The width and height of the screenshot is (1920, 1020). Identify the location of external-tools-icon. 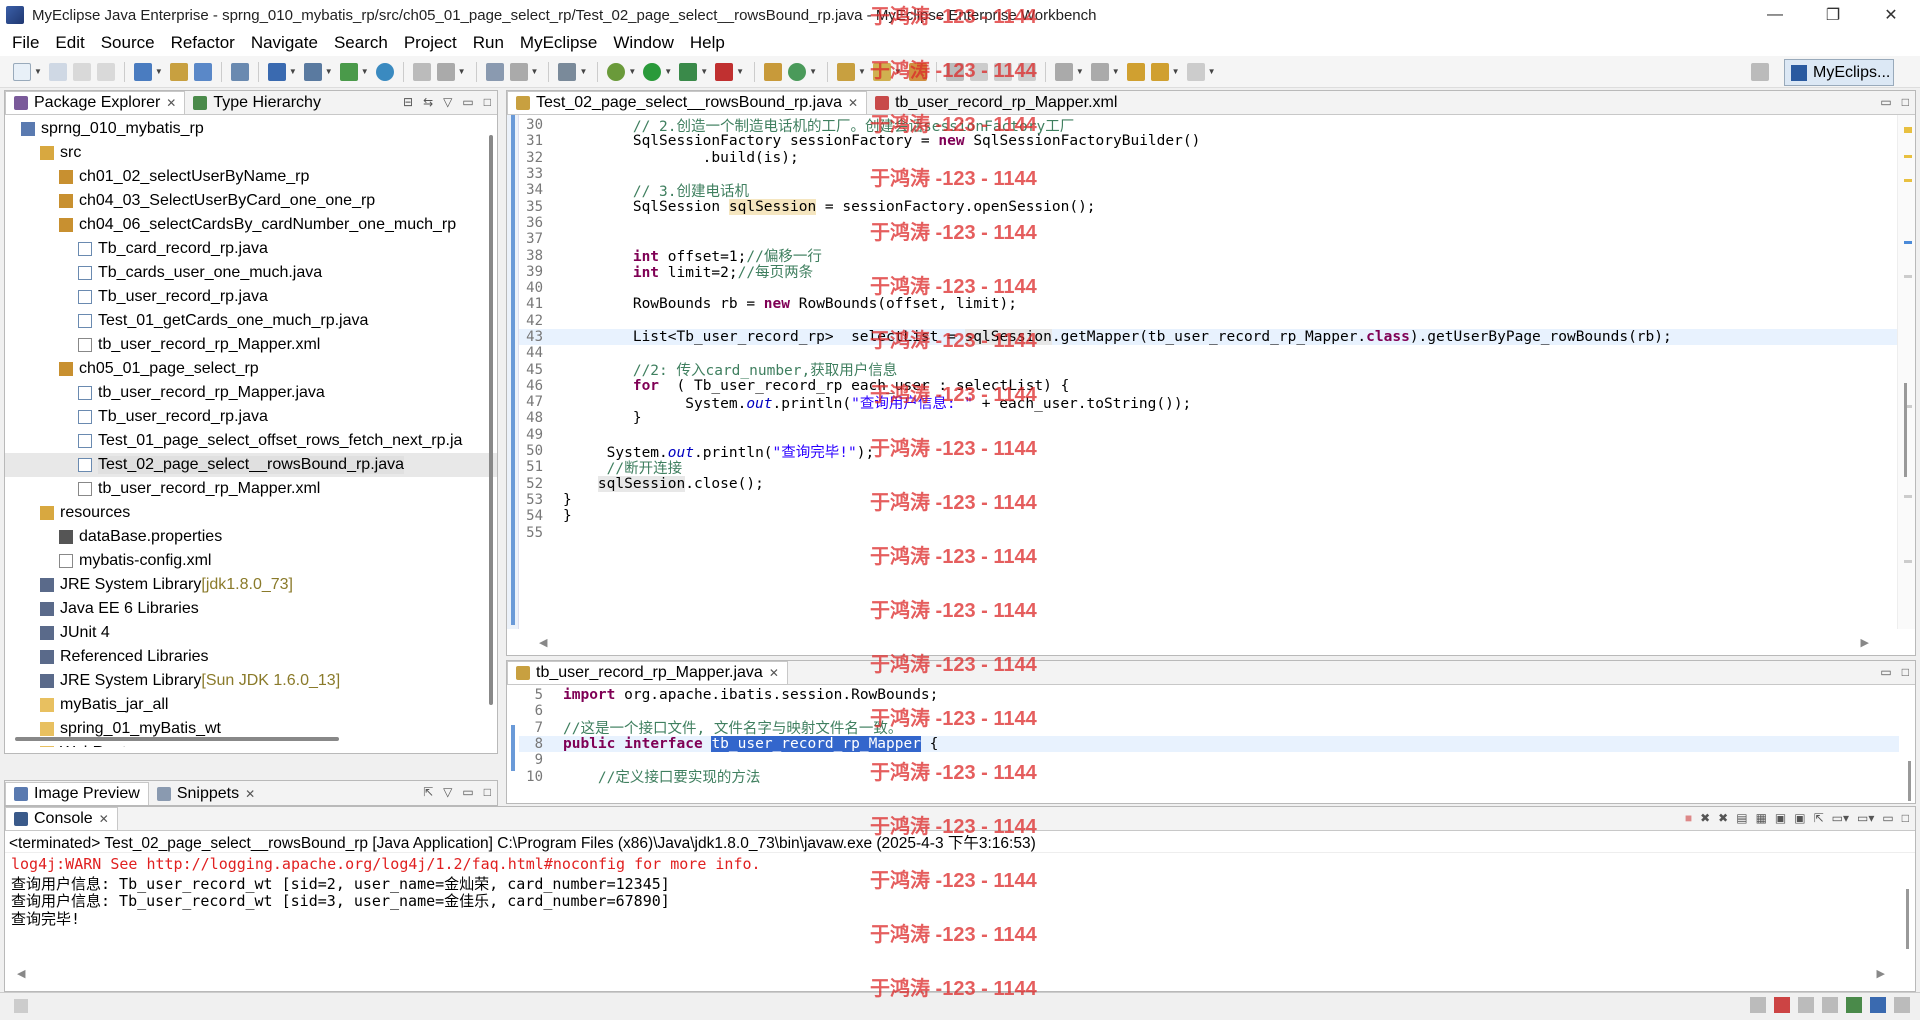
(724, 71).